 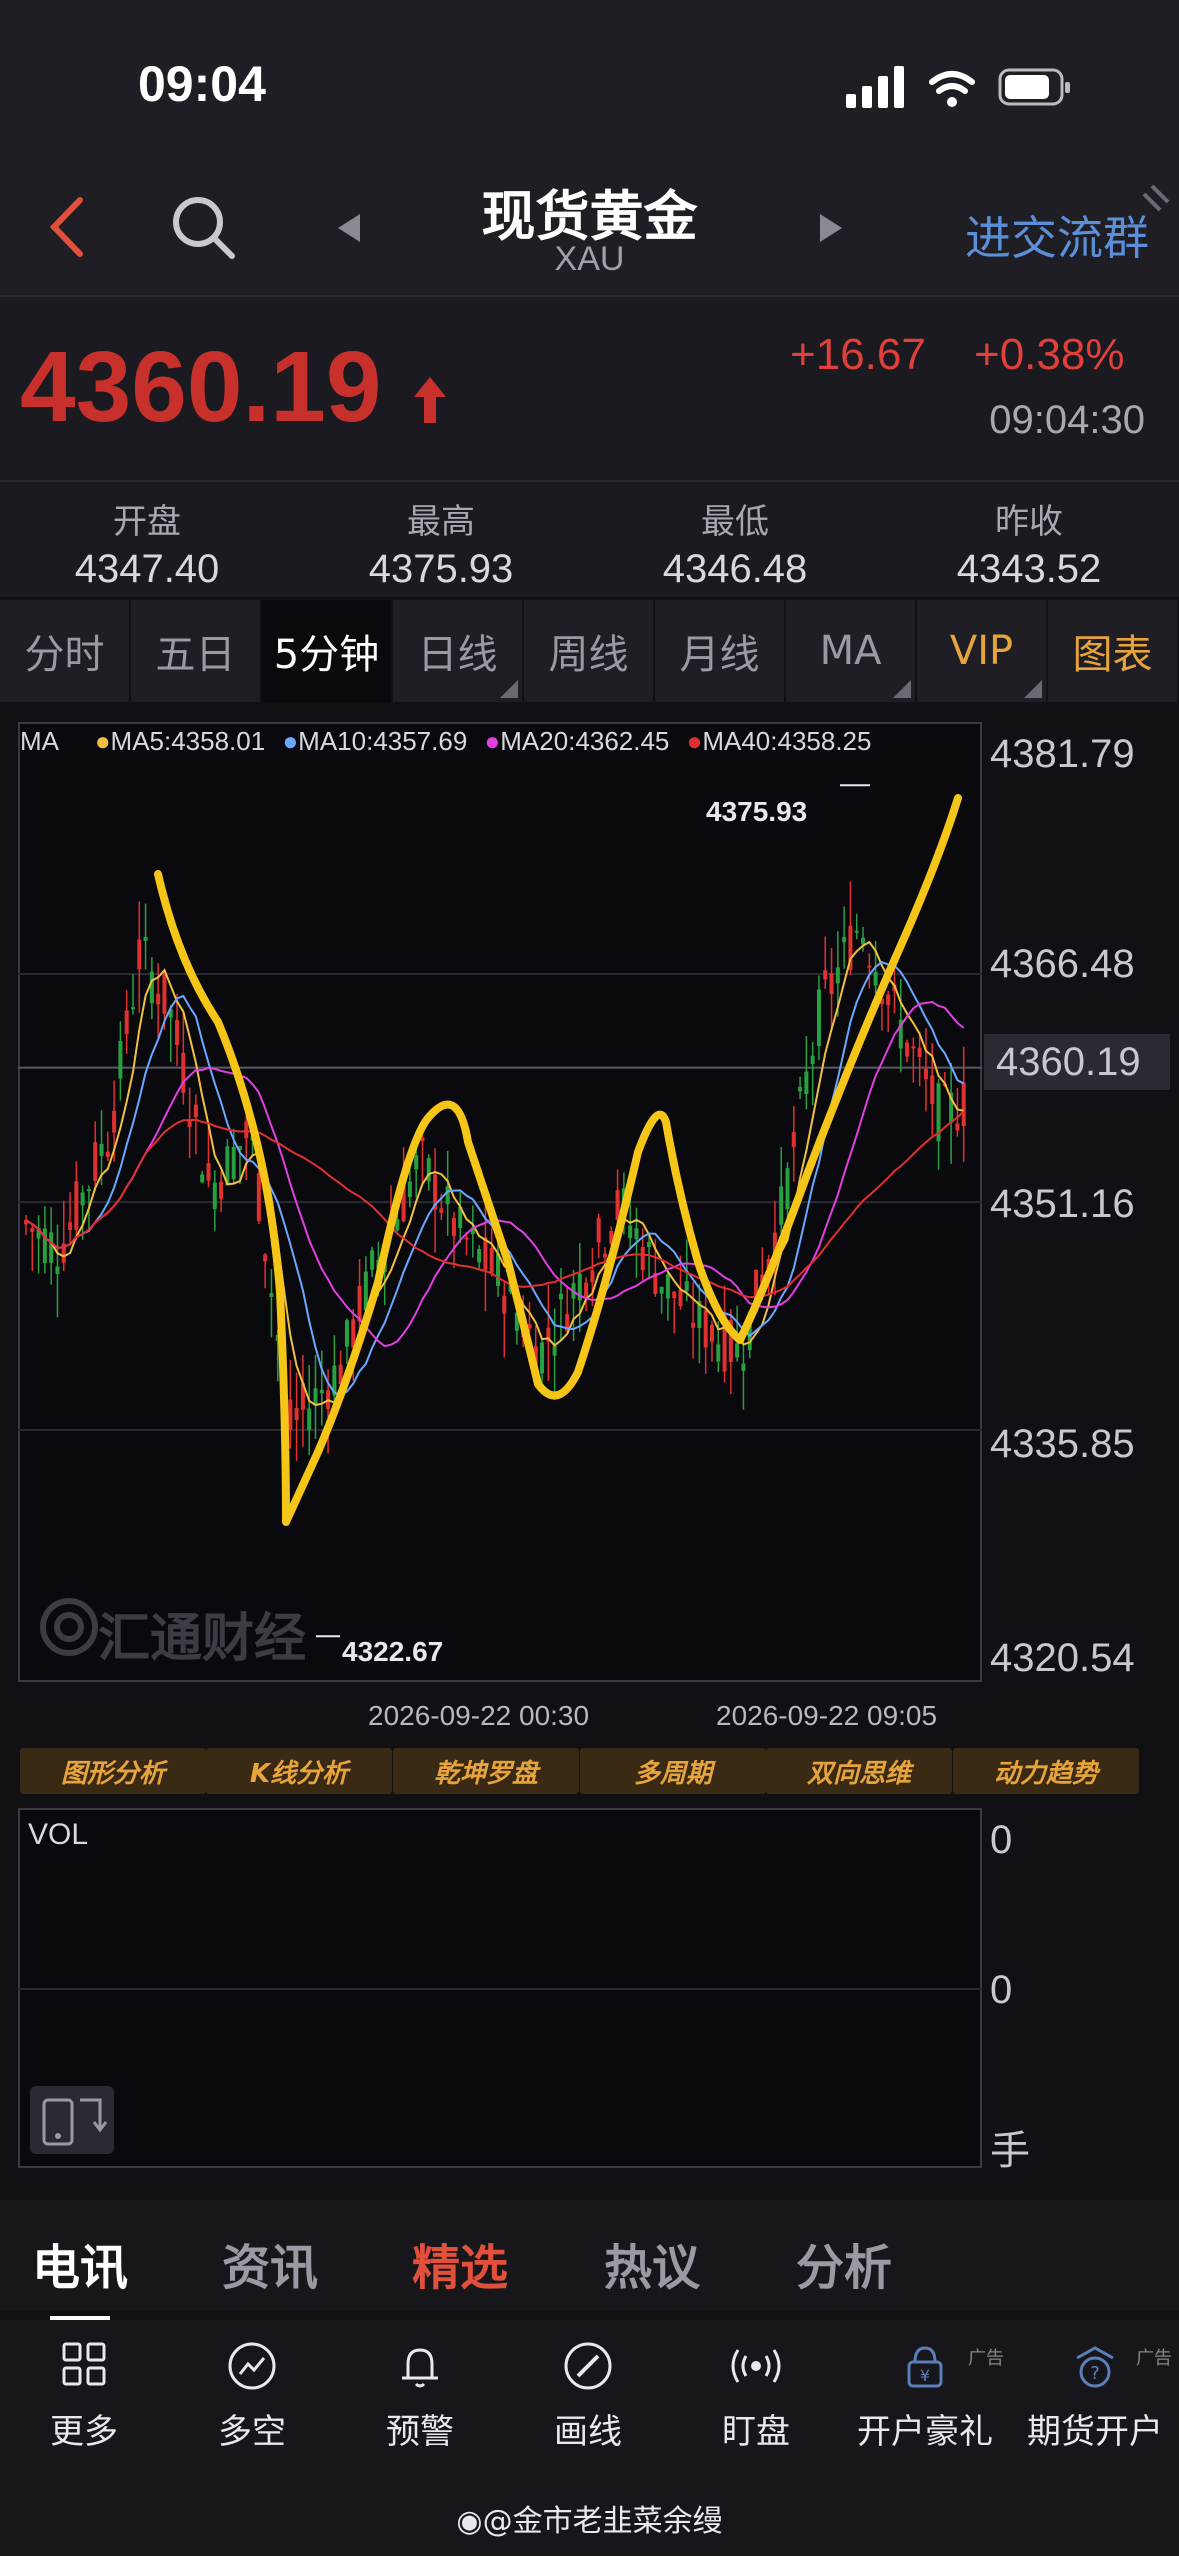 What do you see at coordinates (72, 2120) in the screenshot?
I see `rotate-screen-icon` at bounding box center [72, 2120].